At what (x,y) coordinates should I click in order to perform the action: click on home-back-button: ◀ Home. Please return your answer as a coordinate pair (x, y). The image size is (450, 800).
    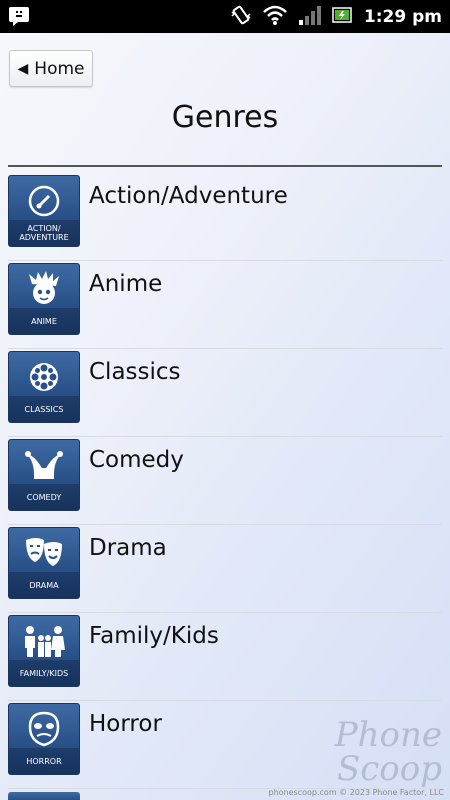
    Looking at the image, I should click on (51, 68).